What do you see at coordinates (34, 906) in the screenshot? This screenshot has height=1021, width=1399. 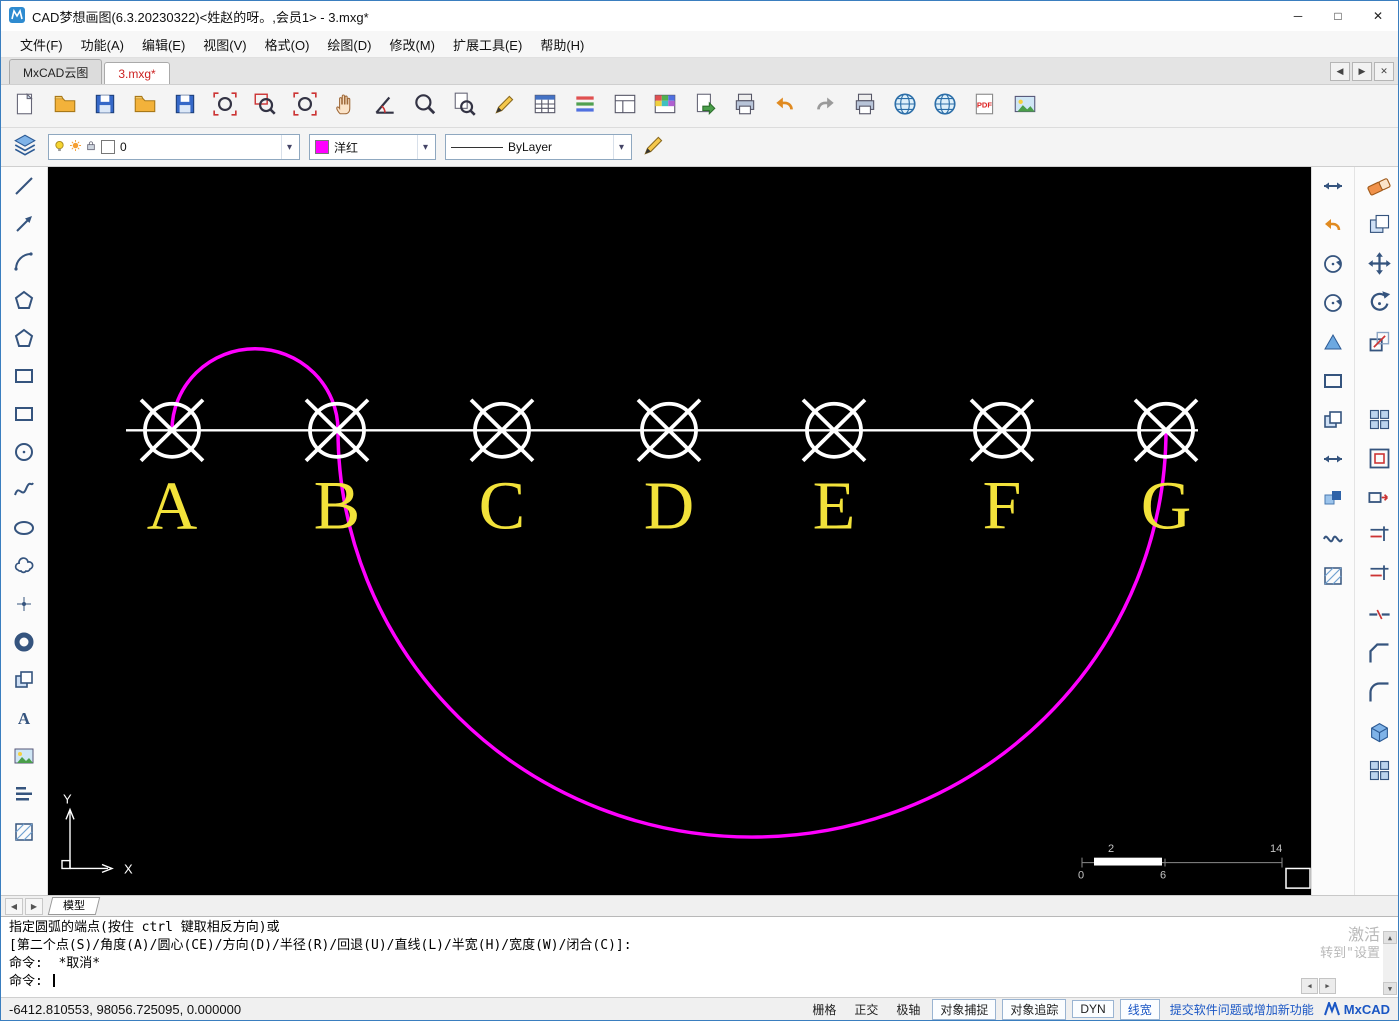 I see `model-next-button: ▶` at bounding box center [34, 906].